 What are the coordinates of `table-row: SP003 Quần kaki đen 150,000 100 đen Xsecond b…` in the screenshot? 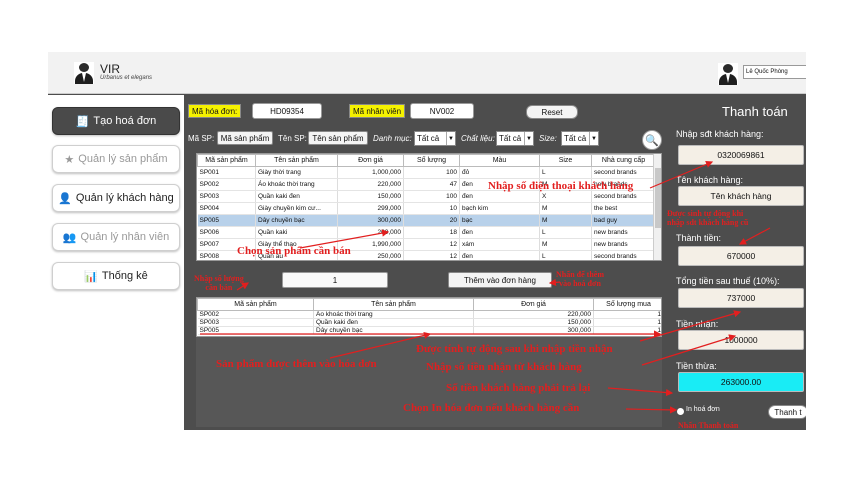 It's located at (426, 196).